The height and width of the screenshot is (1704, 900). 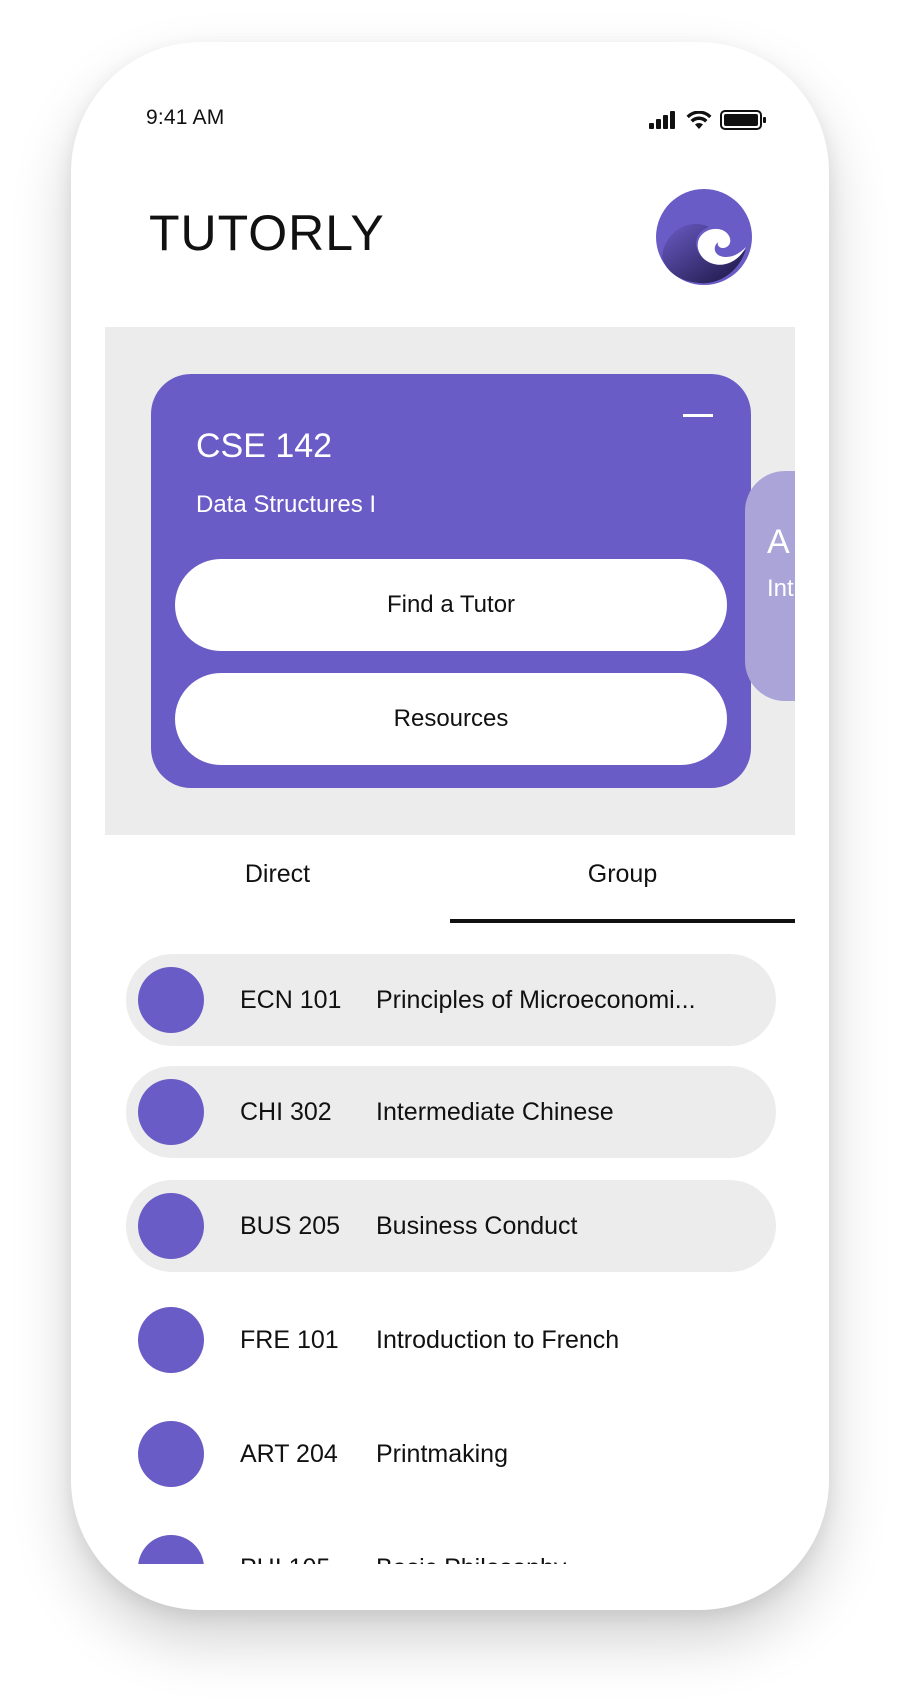 I want to click on cellular-signal-icon, so click(x=662, y=120).